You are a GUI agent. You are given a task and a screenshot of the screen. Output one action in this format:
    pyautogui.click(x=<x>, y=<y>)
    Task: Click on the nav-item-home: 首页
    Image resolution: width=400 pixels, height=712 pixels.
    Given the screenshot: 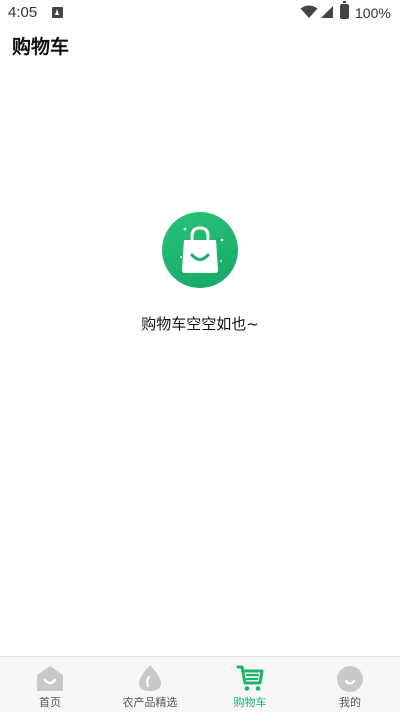 What is the action you would take?
    pyautogui.click(x=50, y=684)
    